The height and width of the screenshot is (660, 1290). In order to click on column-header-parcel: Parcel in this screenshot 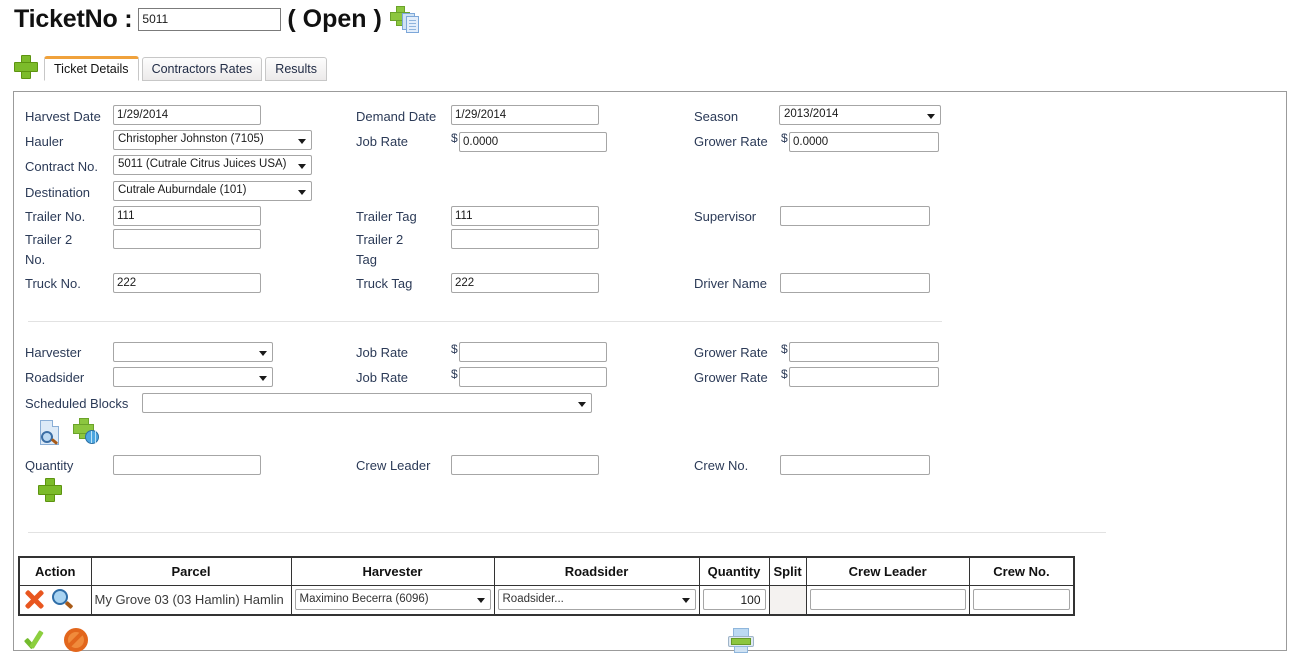, I will do `click(191, 571)`.